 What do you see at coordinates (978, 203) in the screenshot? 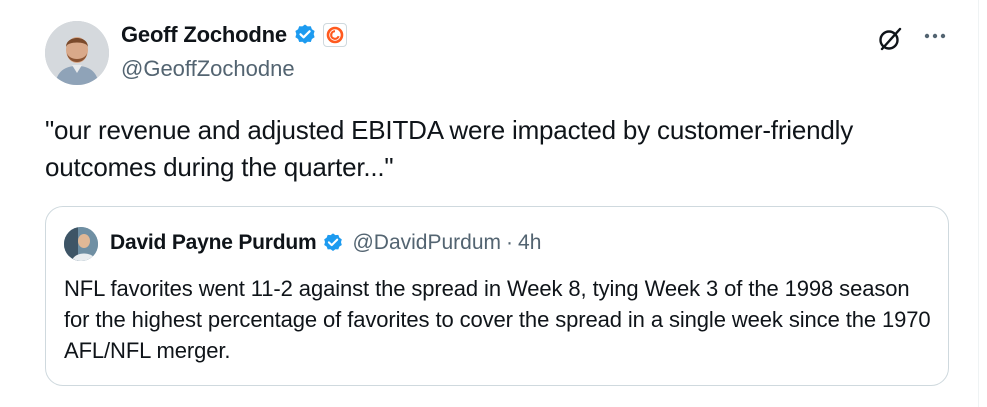
I see `divider` at bounding box center [978, 203].